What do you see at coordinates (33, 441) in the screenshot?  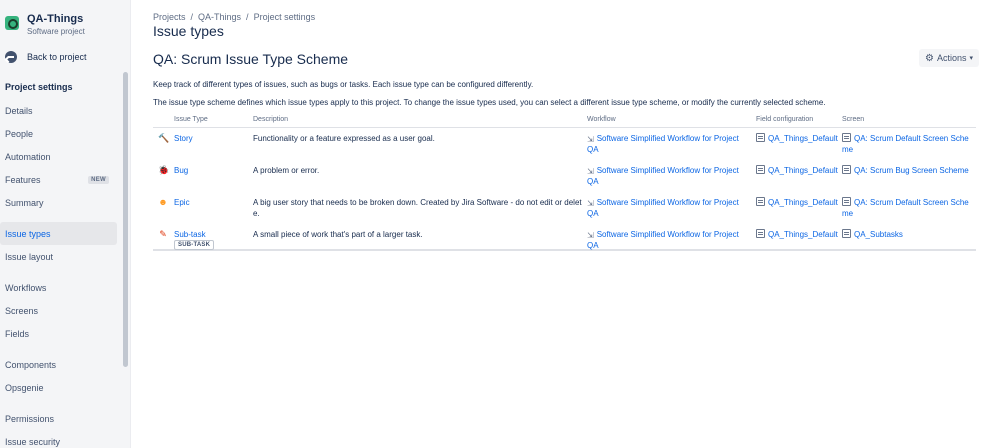 I see `sidebar-item-label: Issue security` at bounding box center [33, 441].